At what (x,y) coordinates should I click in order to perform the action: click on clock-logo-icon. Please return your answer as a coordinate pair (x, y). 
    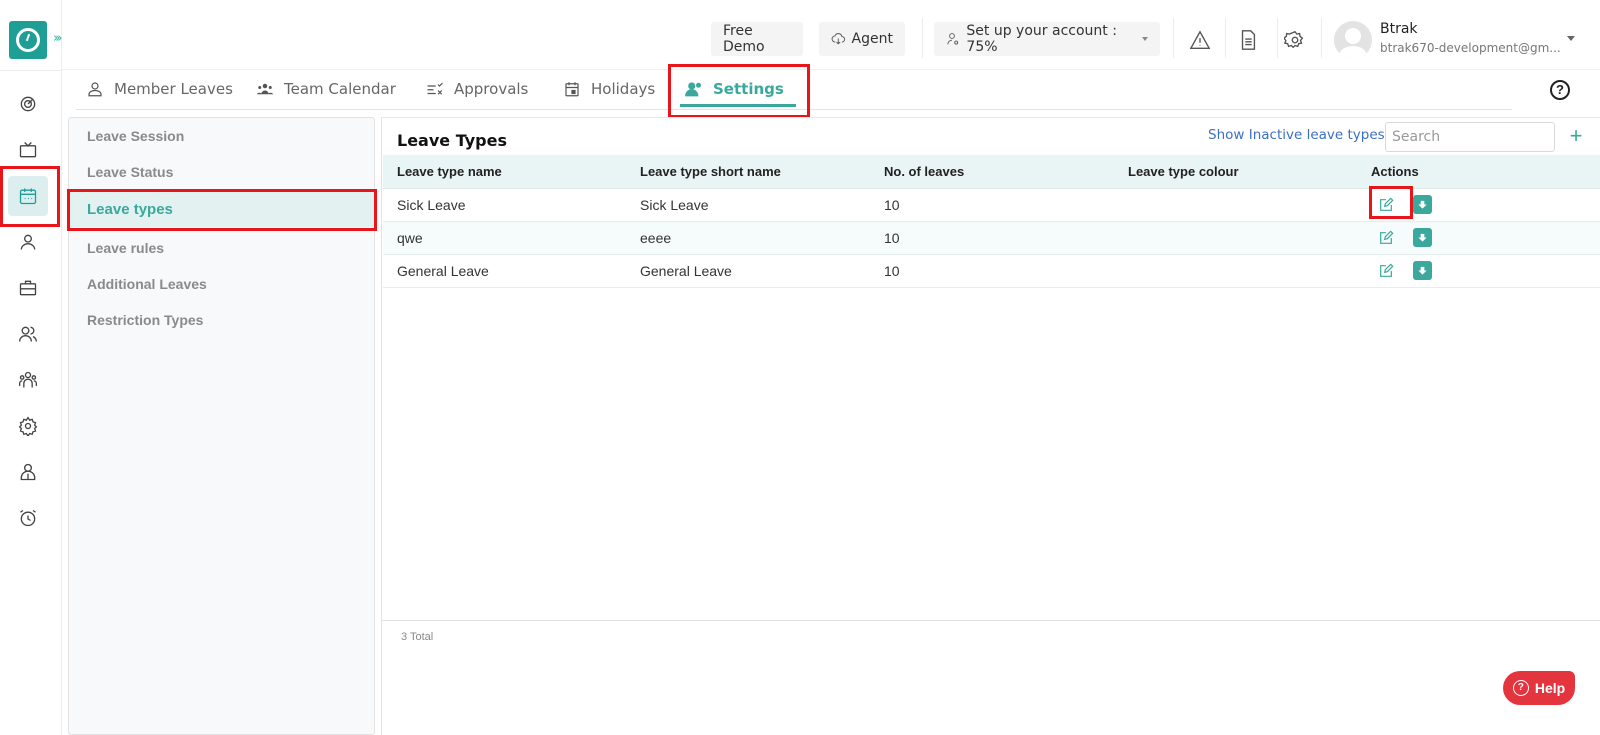
    Looking at the image, I should click on (28, 40).